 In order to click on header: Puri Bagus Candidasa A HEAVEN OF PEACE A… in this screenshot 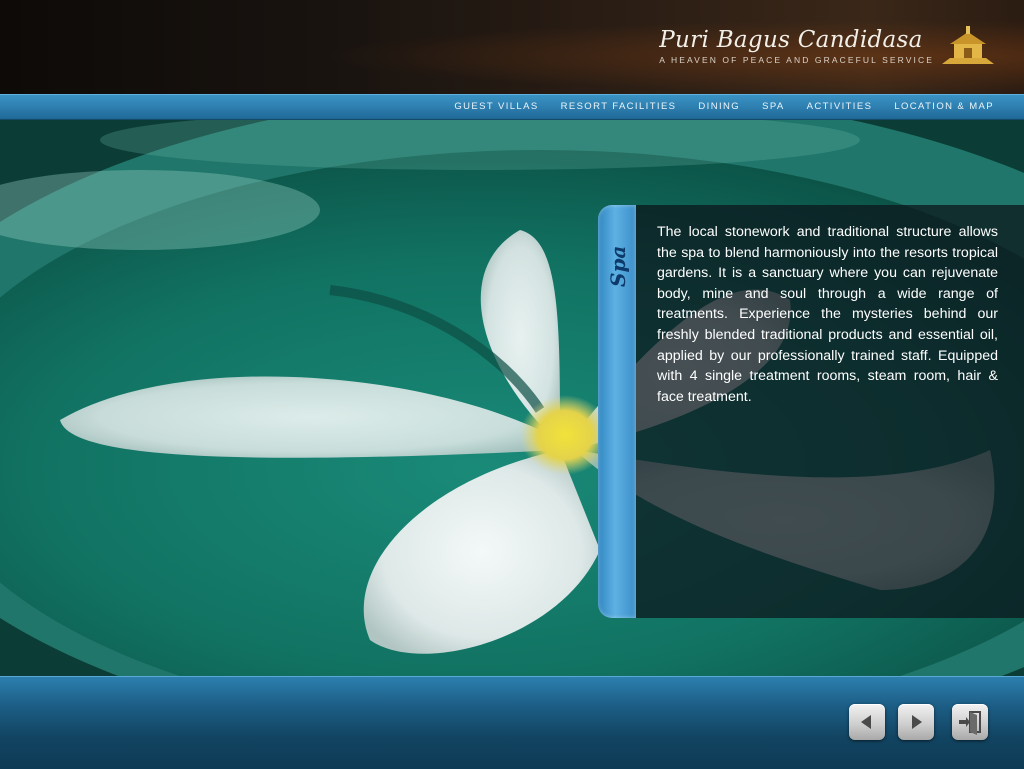, I will do `click(512, 47)`.